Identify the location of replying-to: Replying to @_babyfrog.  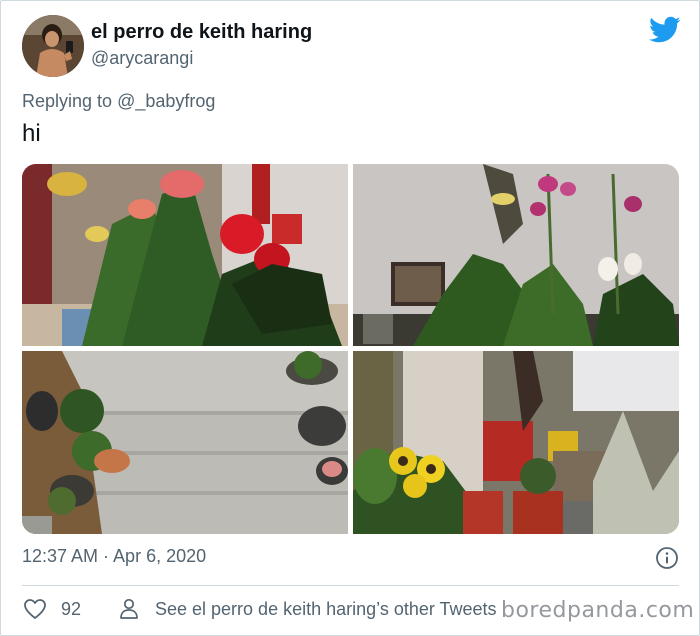
(118, 101).